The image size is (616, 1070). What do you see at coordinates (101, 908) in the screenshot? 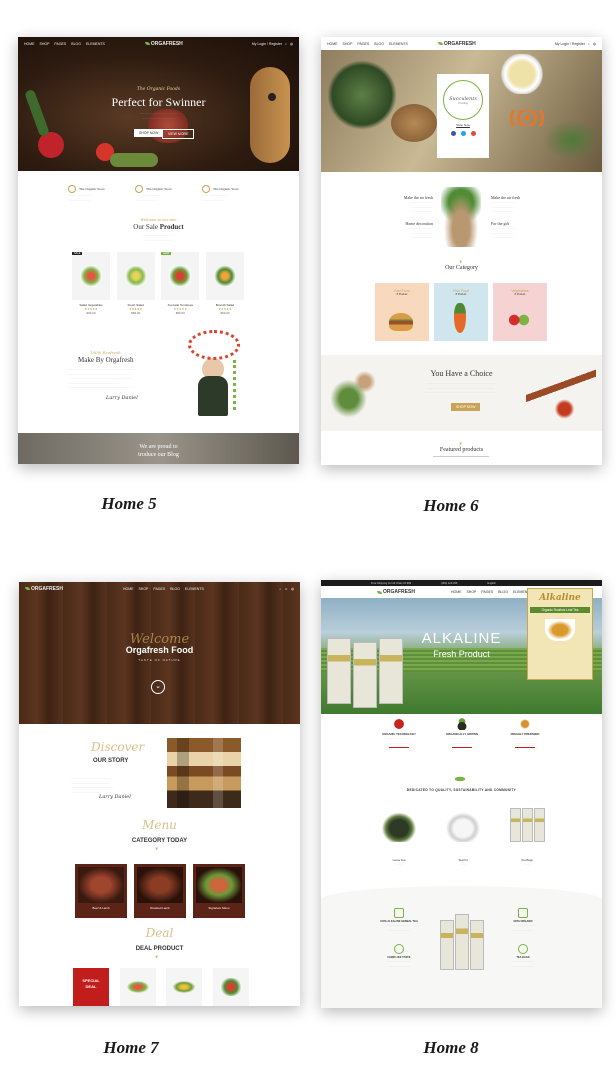
I see `category-name: Beef & Lamb` at bounding box center [101, 908].